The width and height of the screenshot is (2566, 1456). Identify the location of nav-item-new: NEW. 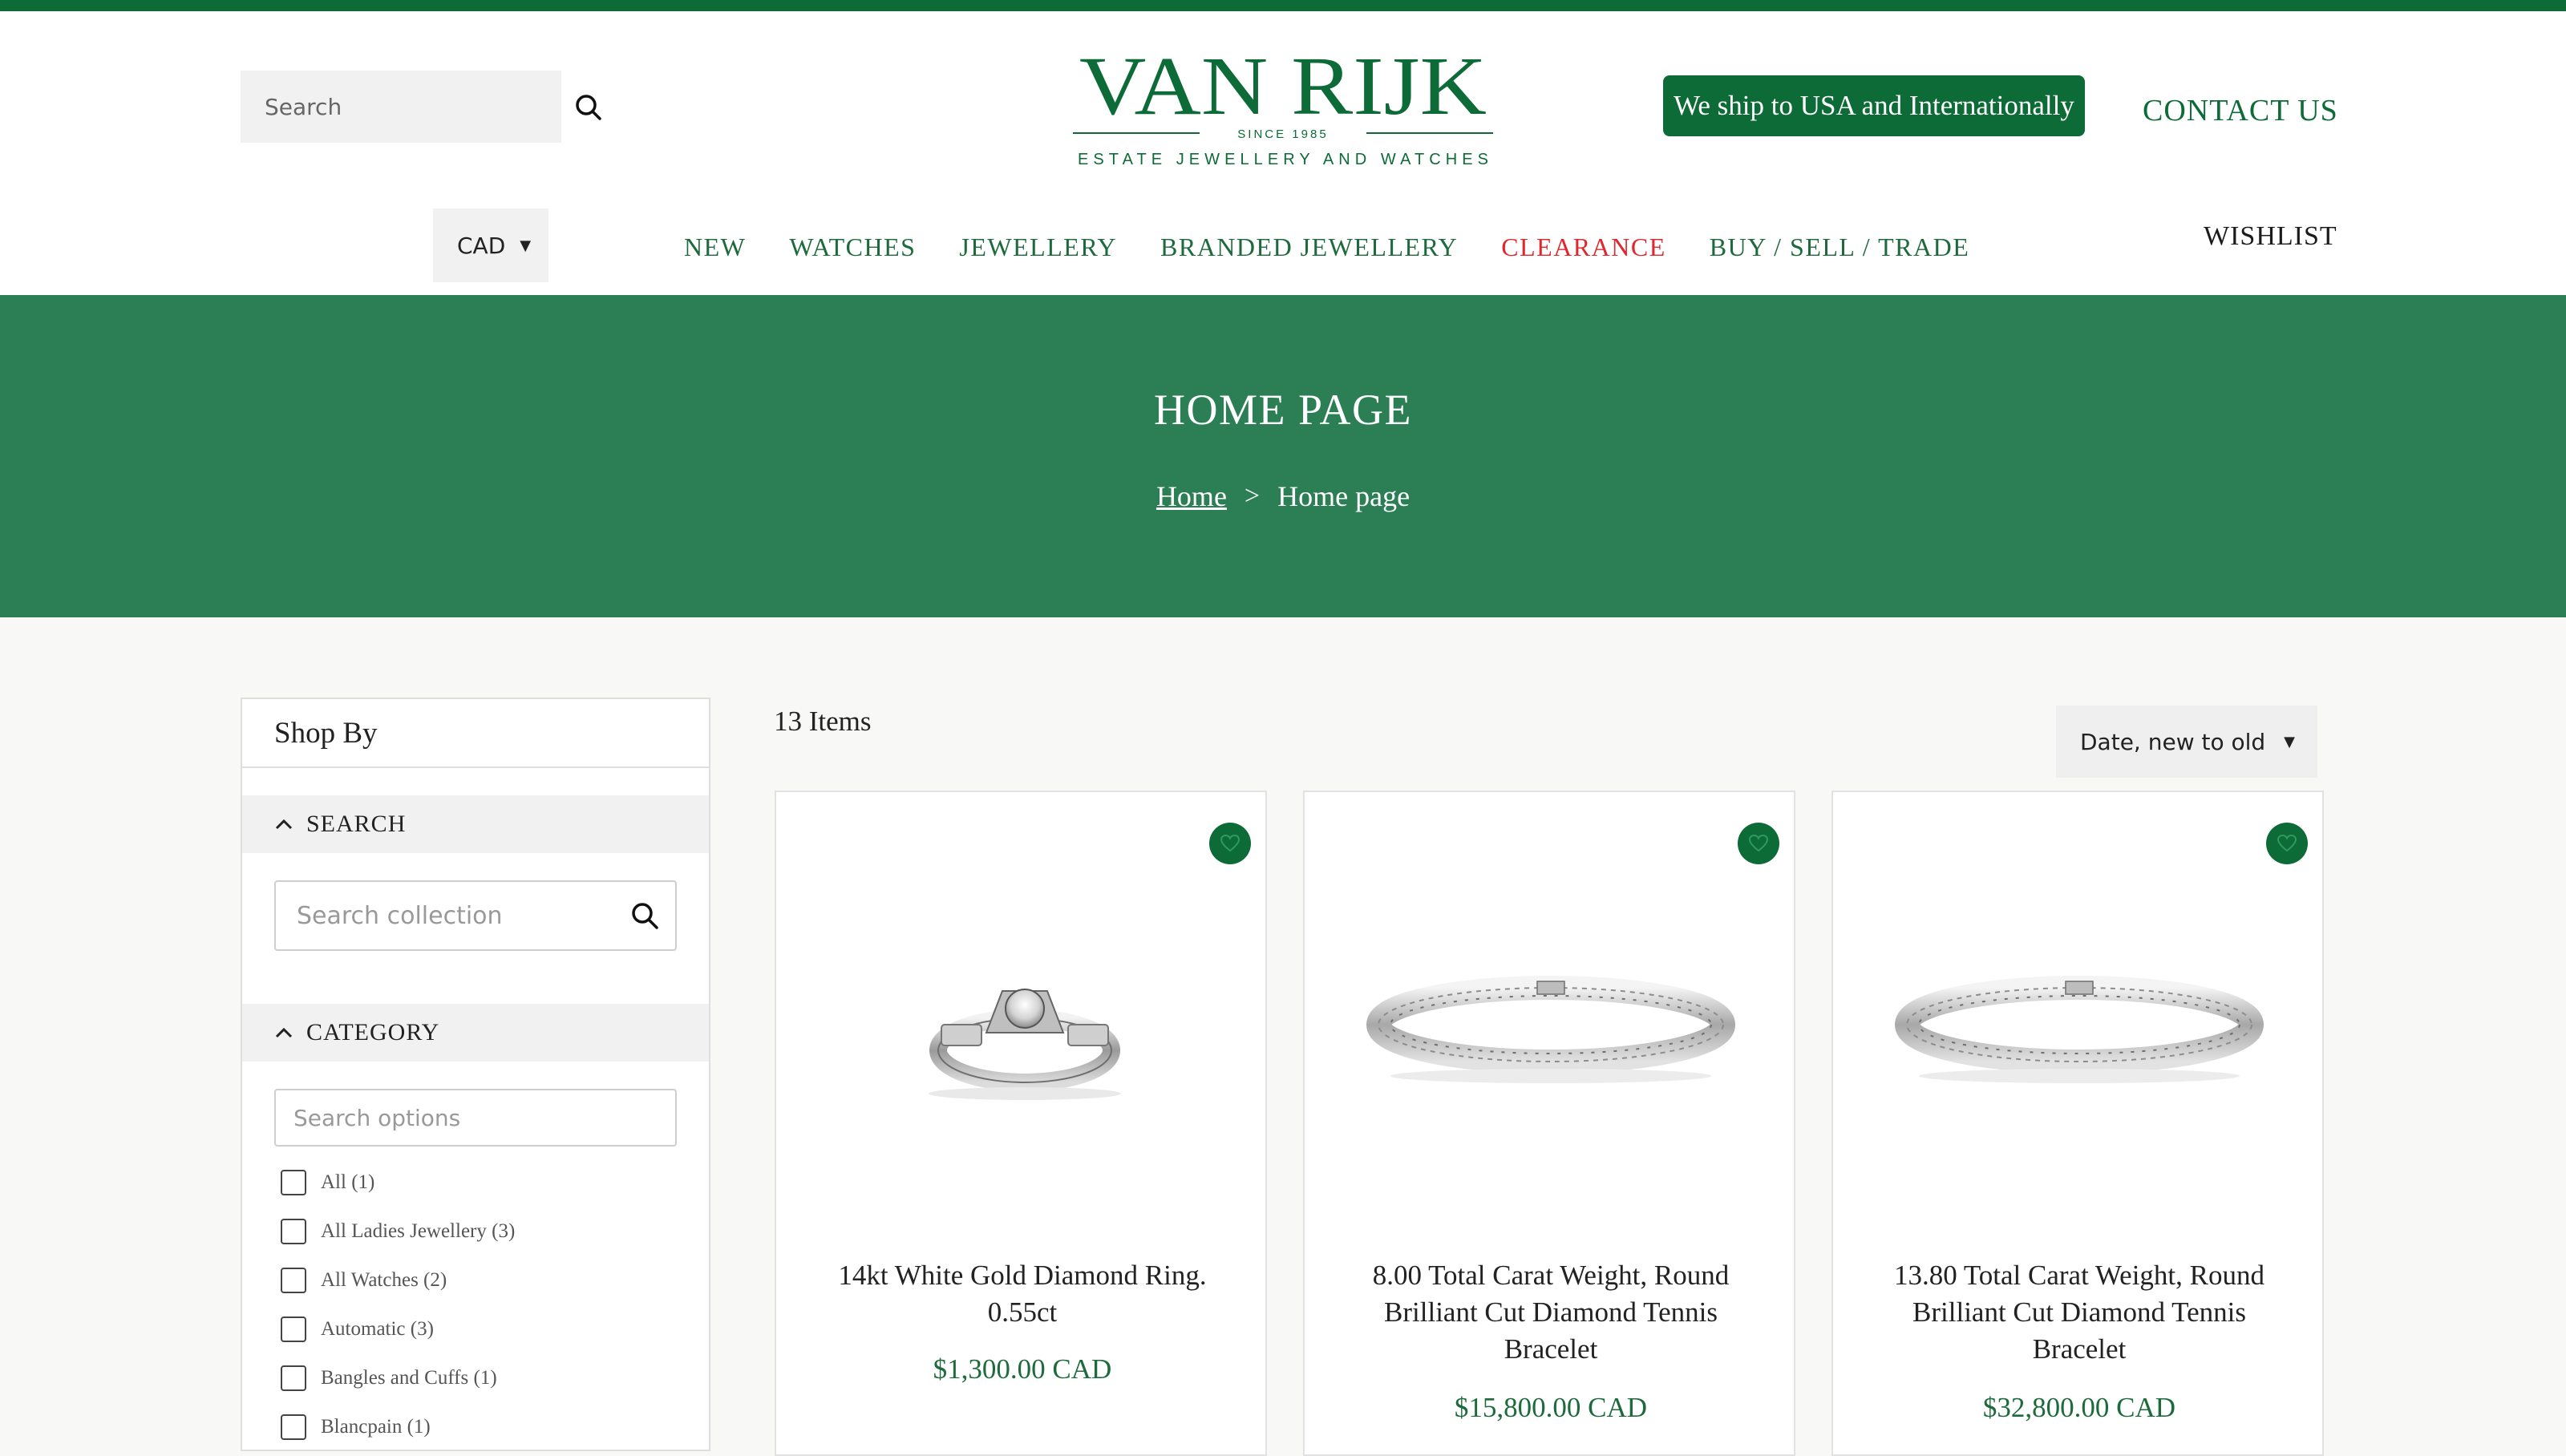
(715, 247).